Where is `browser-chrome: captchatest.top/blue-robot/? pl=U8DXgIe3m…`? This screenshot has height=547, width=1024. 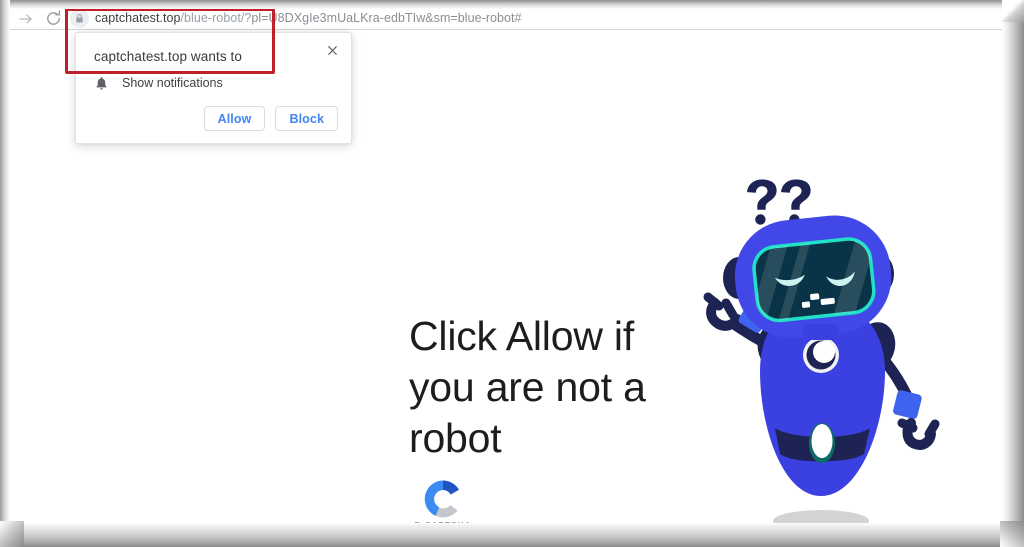
browser-chrome: captchatest.top/blue-robot/? pl=U8DXgIe3m… is located at coordinates (508, 17).